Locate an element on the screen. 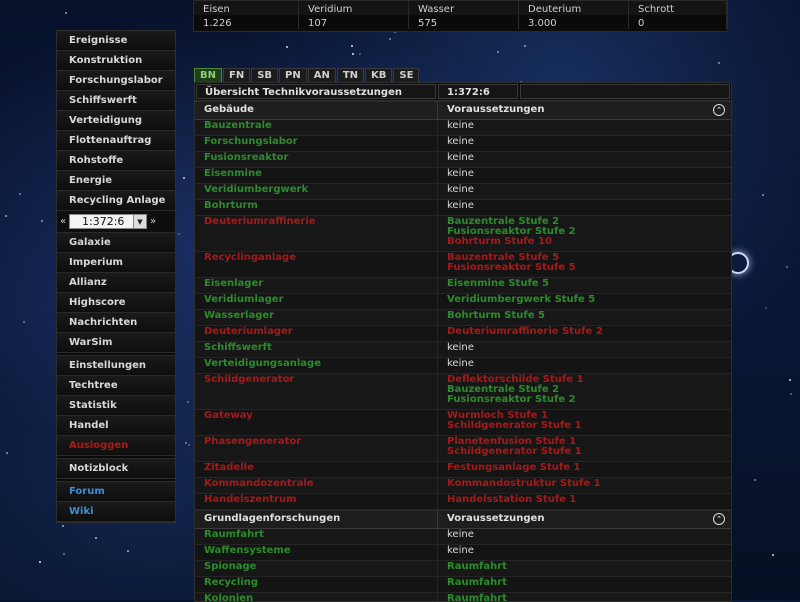 The width and height of the screenshot is (800, 602). table-row: Handelszentrum Handelsstation Stufe 1 is located at coordinates (463, 502).